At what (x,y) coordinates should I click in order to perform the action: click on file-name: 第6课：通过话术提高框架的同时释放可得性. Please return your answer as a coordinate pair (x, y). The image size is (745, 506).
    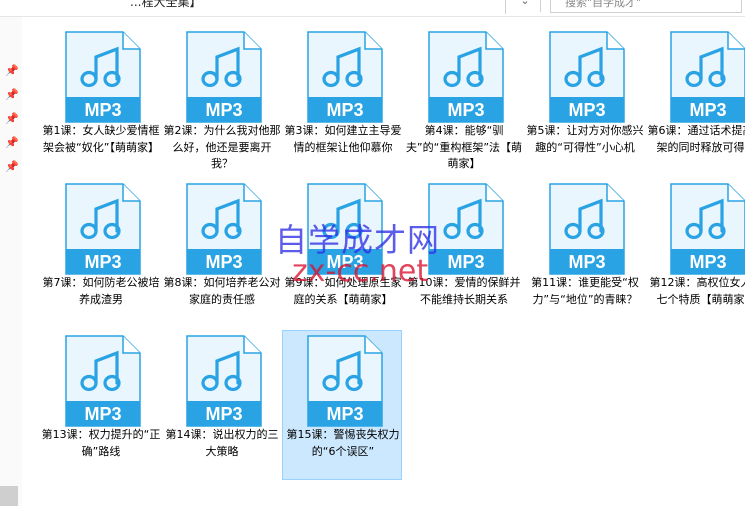
    Looking at the image, I should click on (696, 139).